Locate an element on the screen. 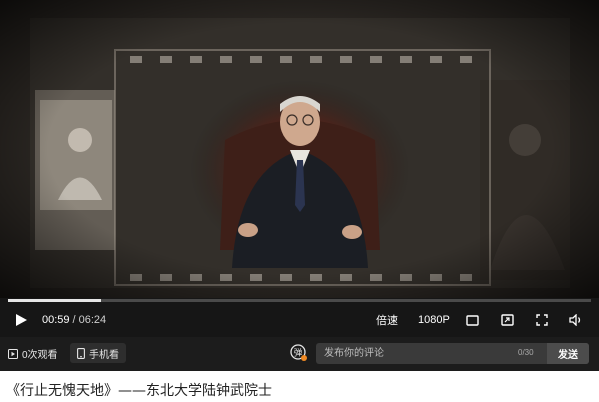 The width and height of the screenshot is (599, 402). picture-in-picture-icon is located at coordinates (507, 320).